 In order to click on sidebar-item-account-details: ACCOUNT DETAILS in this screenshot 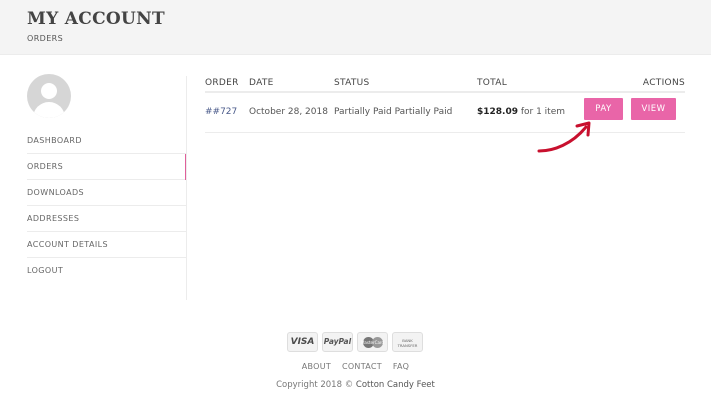, I will do `click(107, 245)`.